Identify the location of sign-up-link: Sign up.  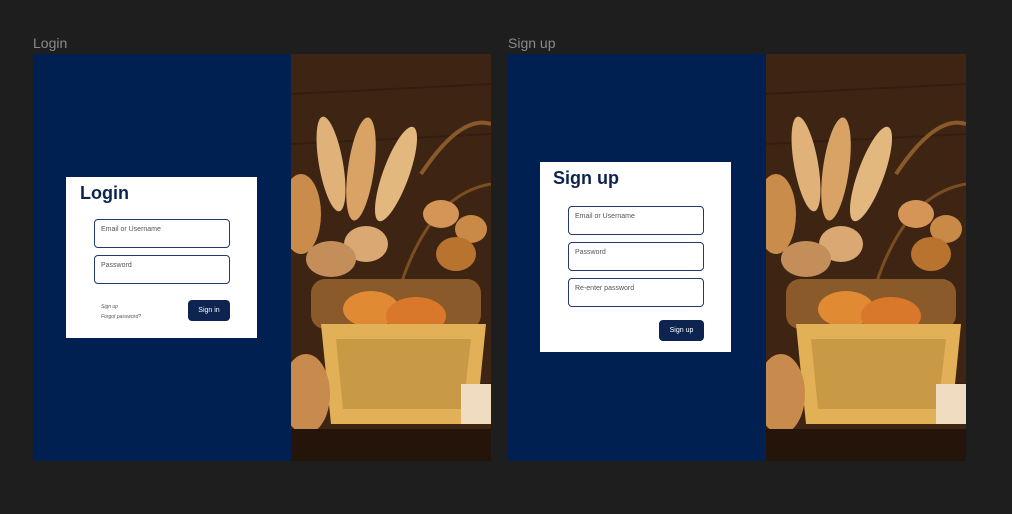
(109, 307).